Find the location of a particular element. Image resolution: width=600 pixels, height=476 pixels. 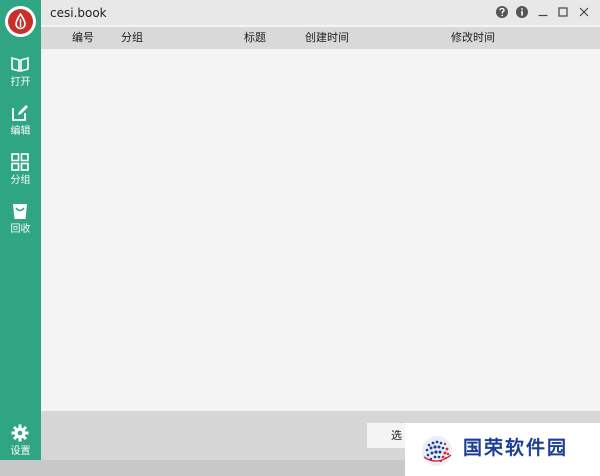

column-header-title: 标题 is located at coordinates (255, 38).